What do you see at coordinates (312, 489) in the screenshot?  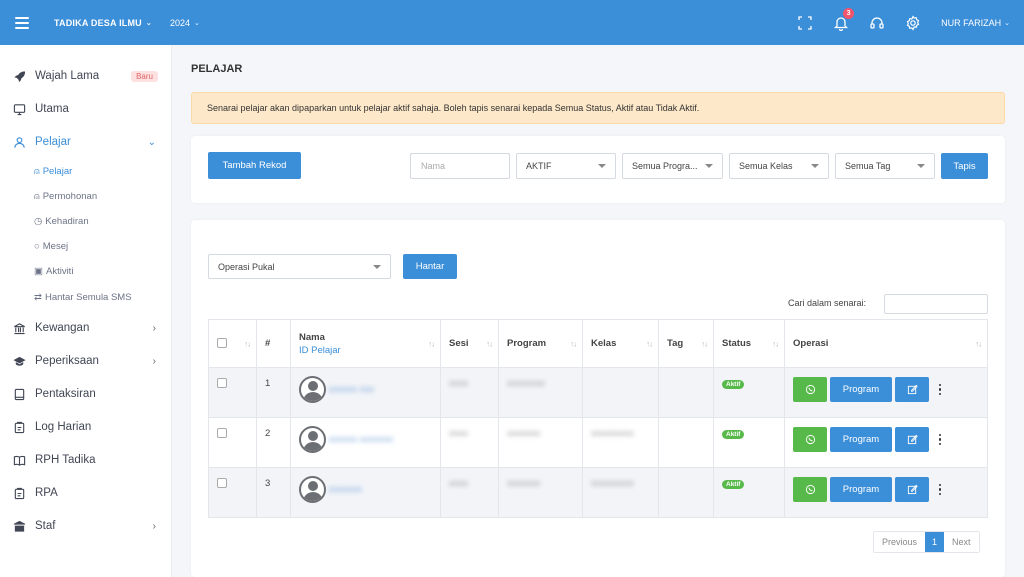 I see `avatar-icon` at bounding box center [312, 489].